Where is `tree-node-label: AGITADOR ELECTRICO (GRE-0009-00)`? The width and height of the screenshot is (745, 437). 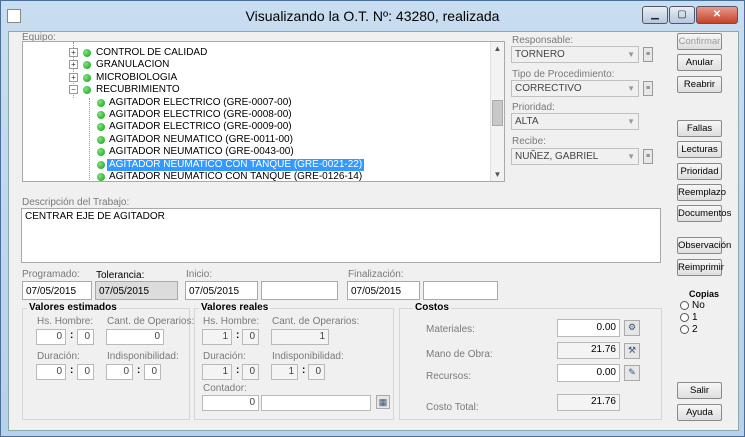 tree-node-label: AGITADOR ELECTRICO (GRE-0009-00) is located at coordinates (200, 127).